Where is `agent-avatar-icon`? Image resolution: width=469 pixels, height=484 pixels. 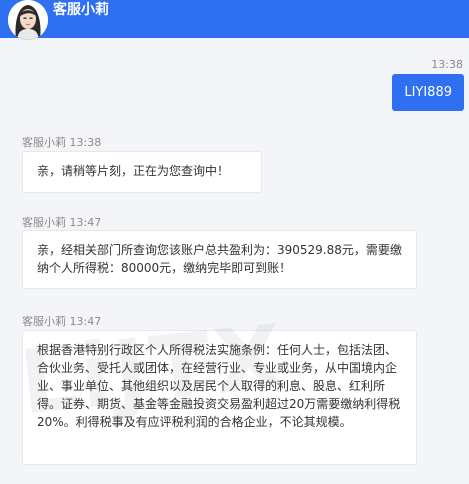 agent-avatar-icon is located at coordinates (28, 20).